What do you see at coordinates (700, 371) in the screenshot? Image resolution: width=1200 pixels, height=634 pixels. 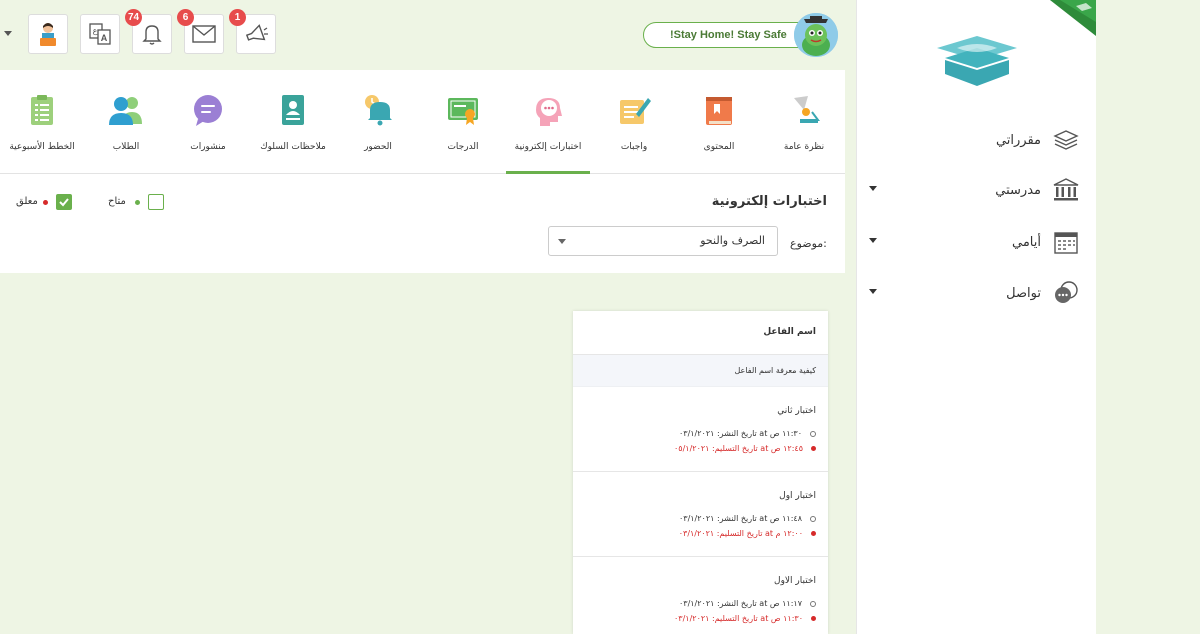 I see `card-subheader: كيفية معرفة اسم الفاعل` at bounding box center [700, 371].